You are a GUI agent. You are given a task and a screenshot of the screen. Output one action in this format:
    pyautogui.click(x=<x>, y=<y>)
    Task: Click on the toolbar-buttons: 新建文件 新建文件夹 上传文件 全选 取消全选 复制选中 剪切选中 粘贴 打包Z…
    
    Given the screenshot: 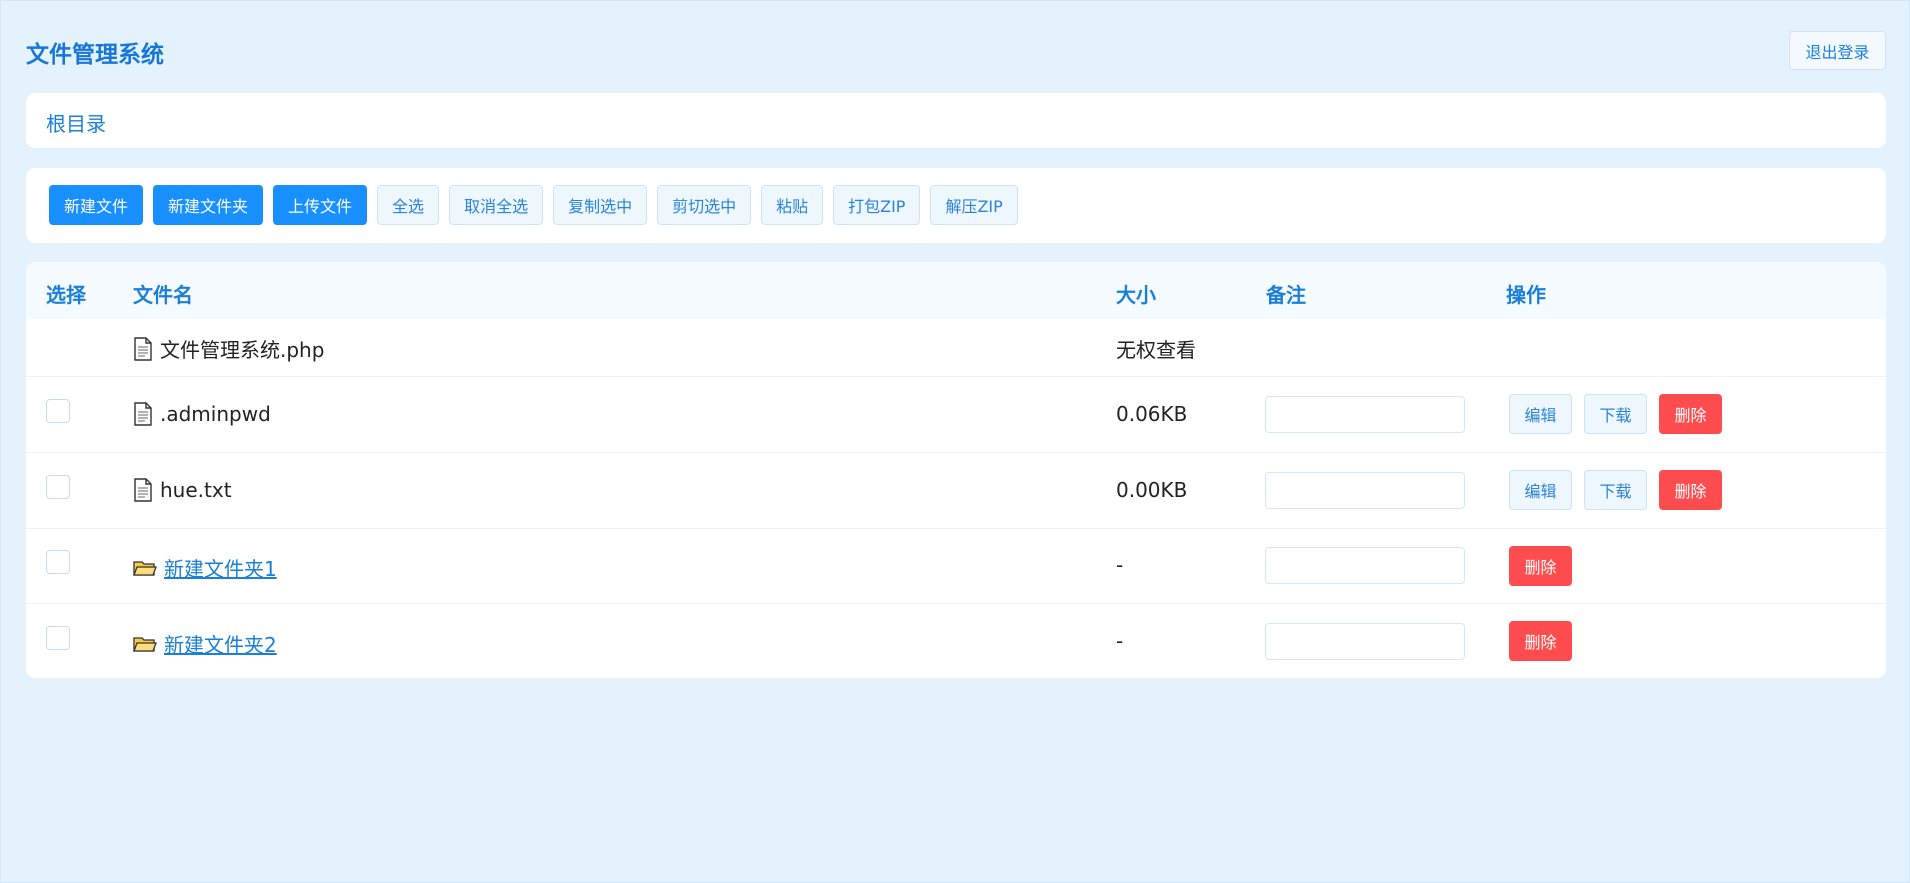 What is the action you would take?
    pyautogui.click(x=533, y=205)
    